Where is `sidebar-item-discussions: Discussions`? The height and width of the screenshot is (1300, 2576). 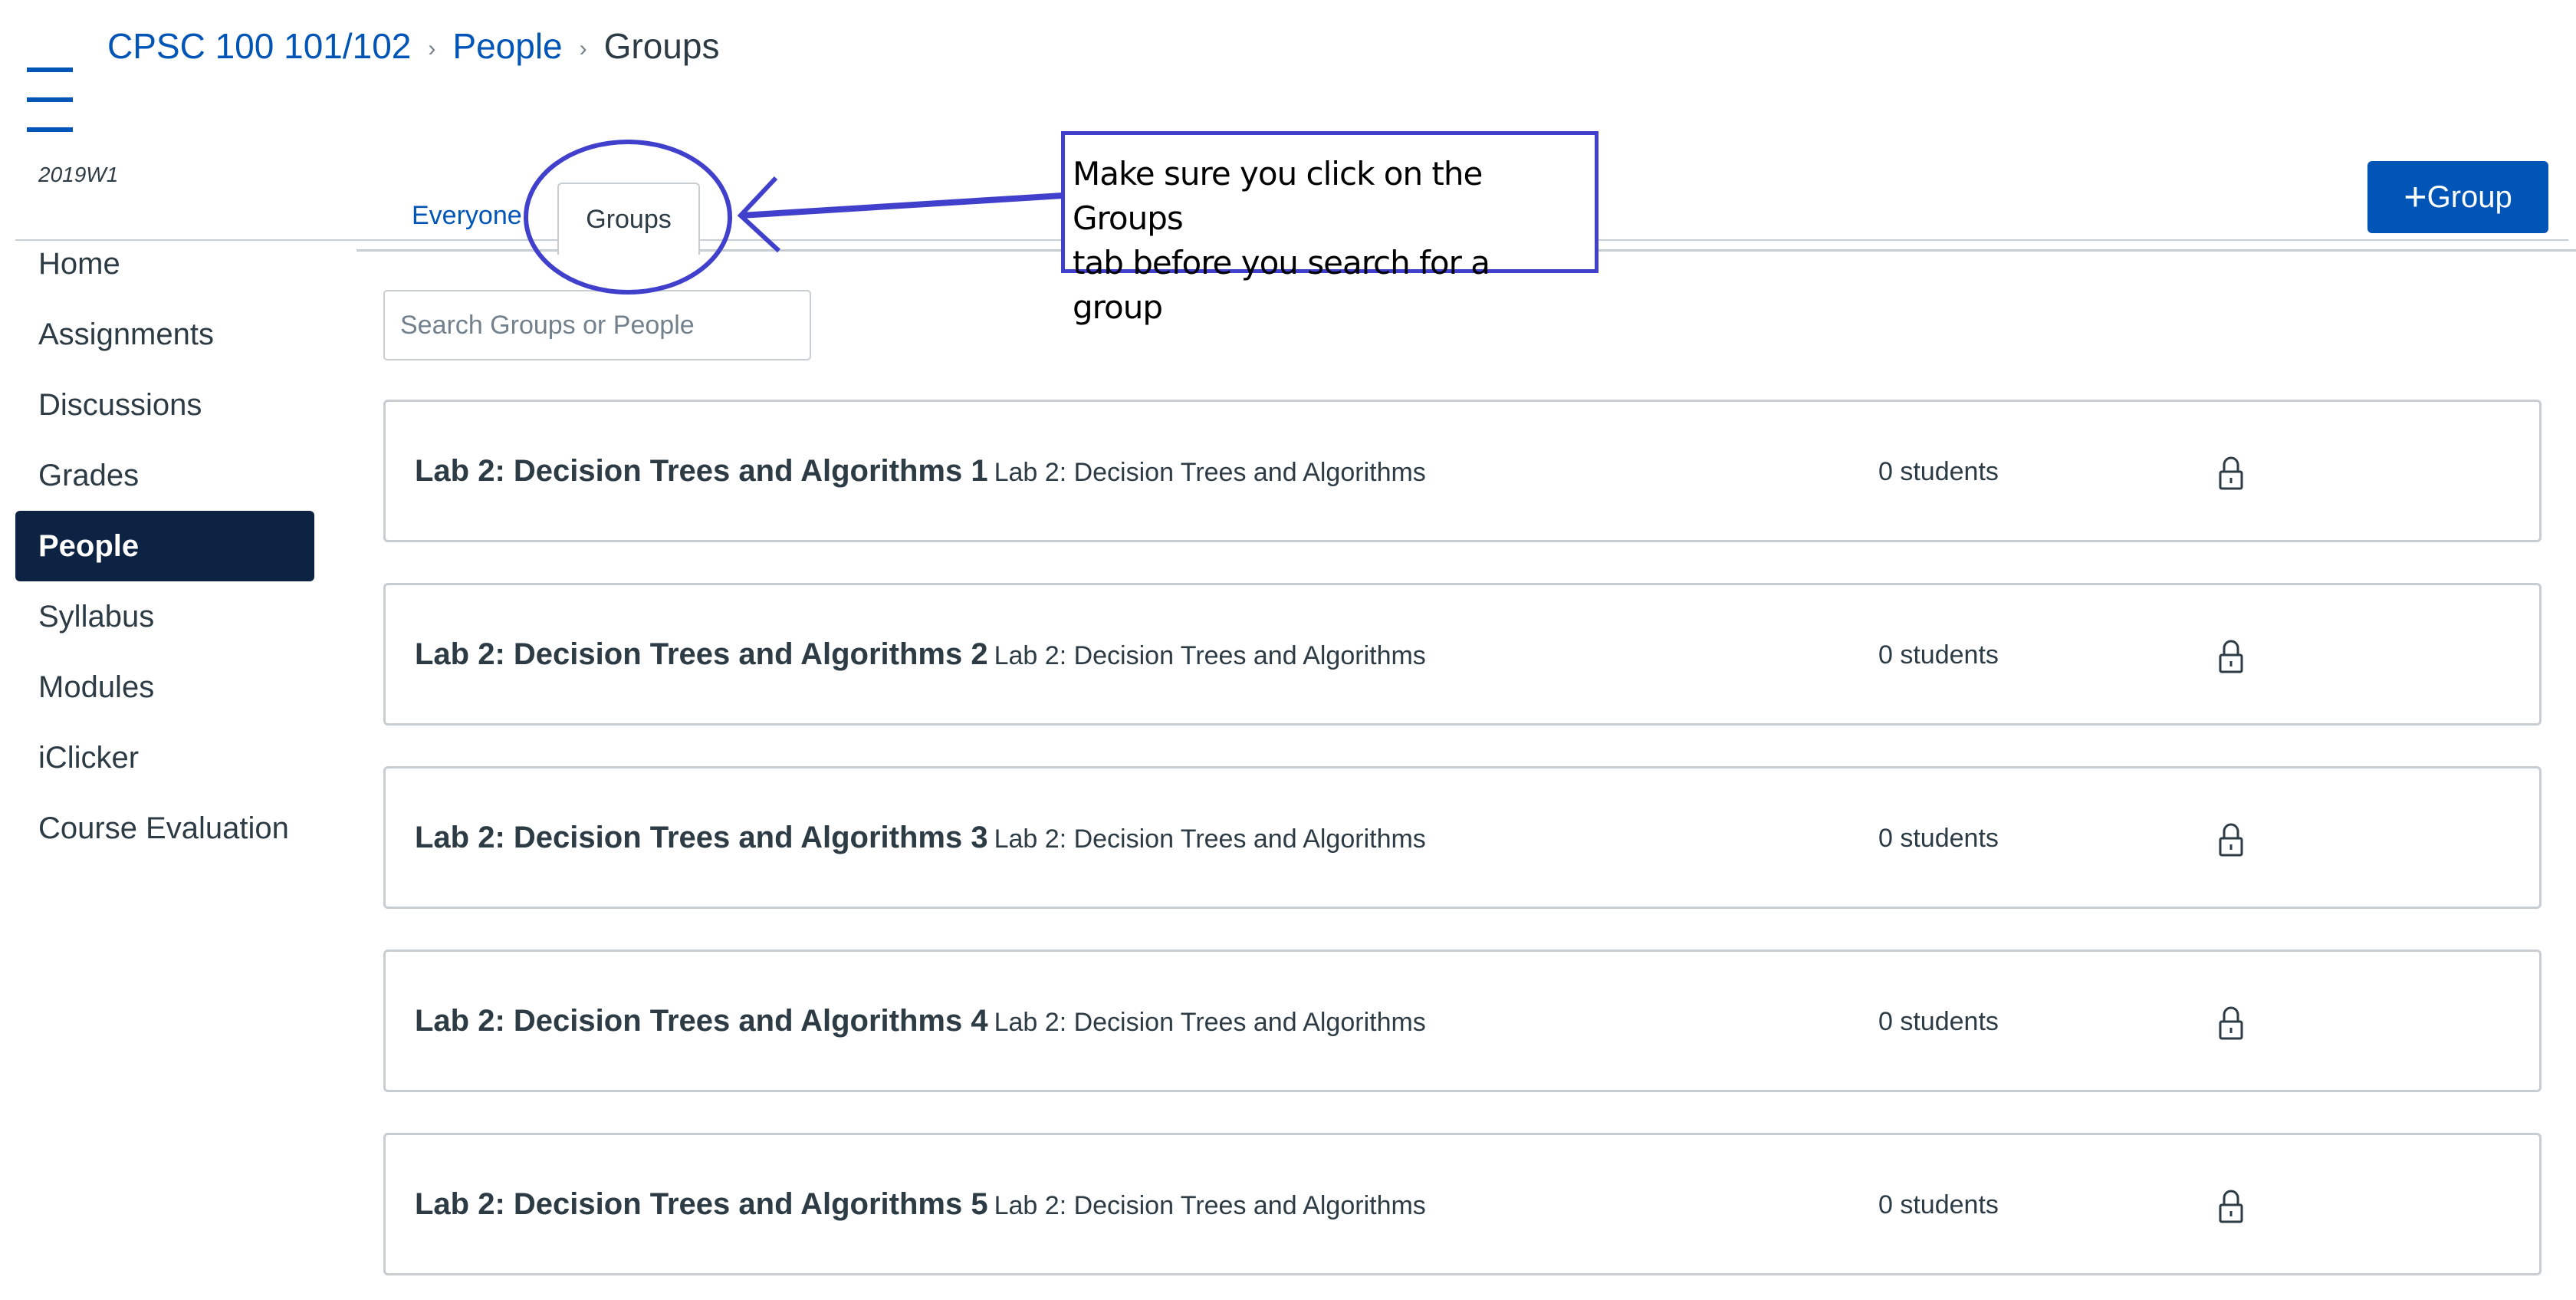
sidebar-item-discussions: Discussions is located at coordinates (164, 405).